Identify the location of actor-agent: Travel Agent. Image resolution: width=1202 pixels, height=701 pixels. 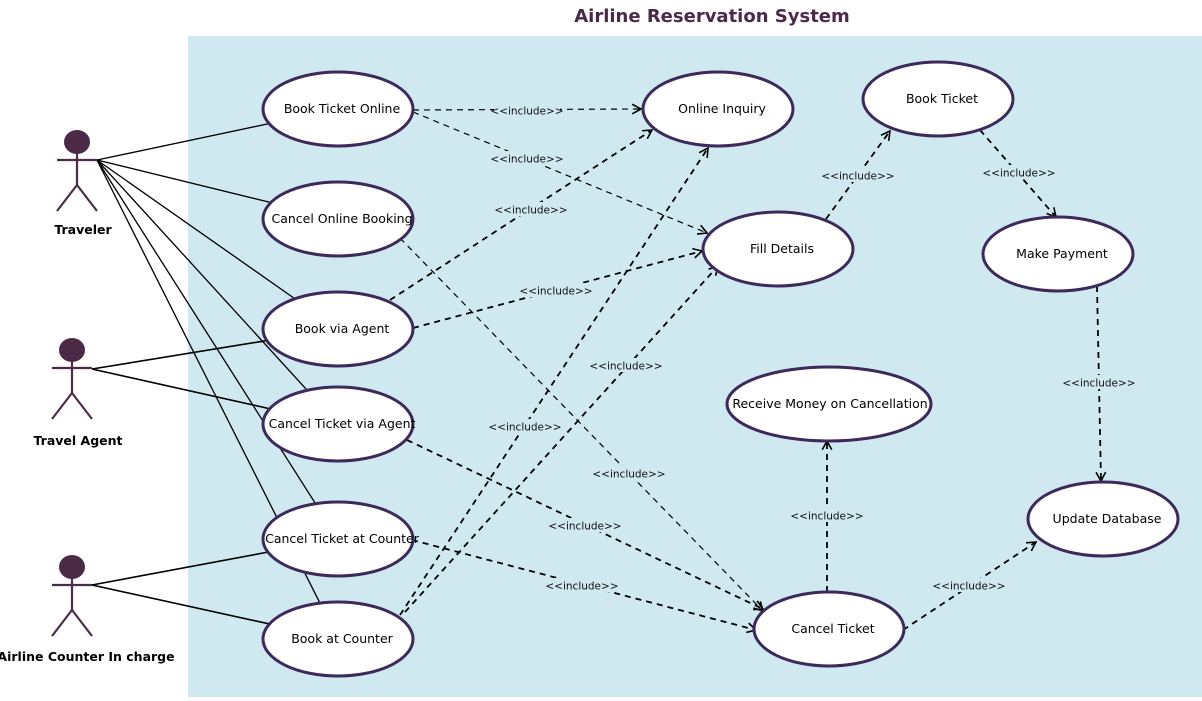
(78, 393).